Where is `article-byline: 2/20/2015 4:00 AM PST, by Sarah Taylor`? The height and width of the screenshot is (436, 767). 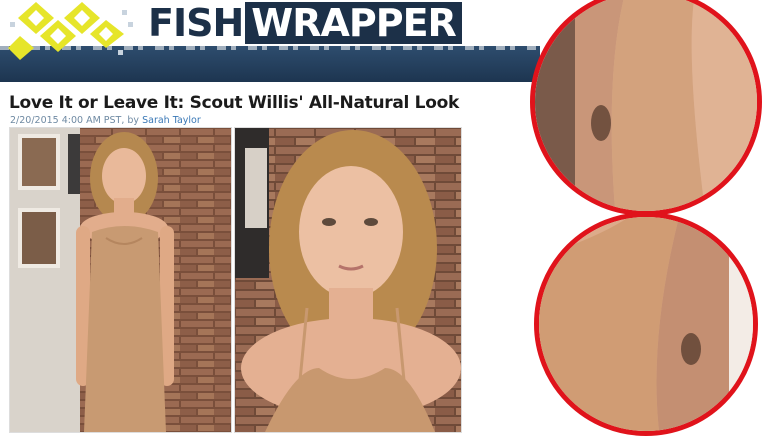 article-byline: 2/20/2015 4:00 AM PST, by Sarah Taylor is located at coordinates (105, 120).